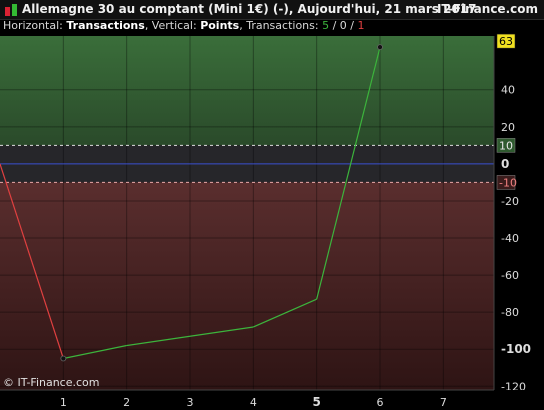 The height and width of the screenshot is (410, 544). Describe the element at coordinates (510, 275) in the screenshot. I see `y-tick-label: -60` at that location.